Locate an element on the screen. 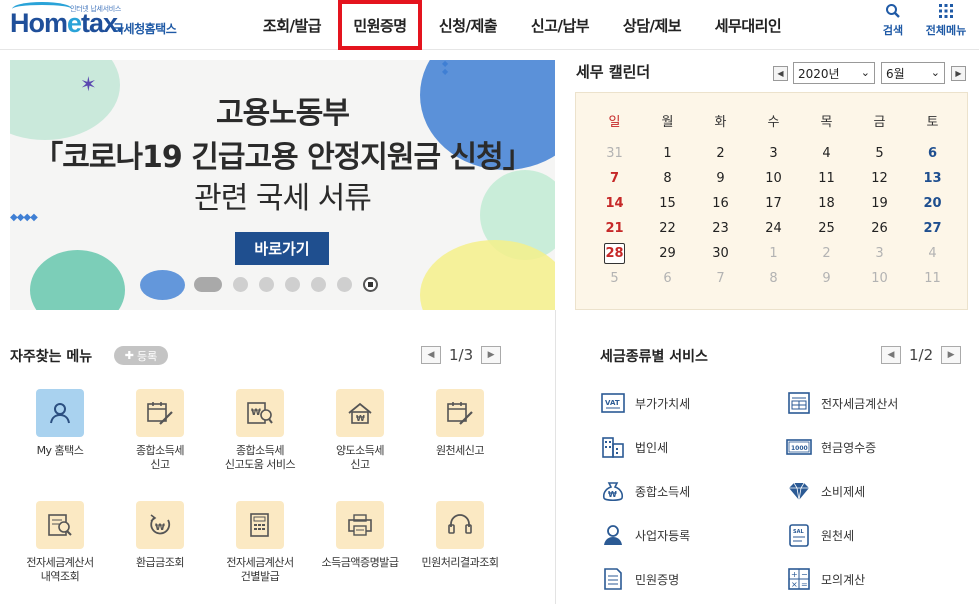  nav-application: 신청/제출 is located at coordinates (468, 25).